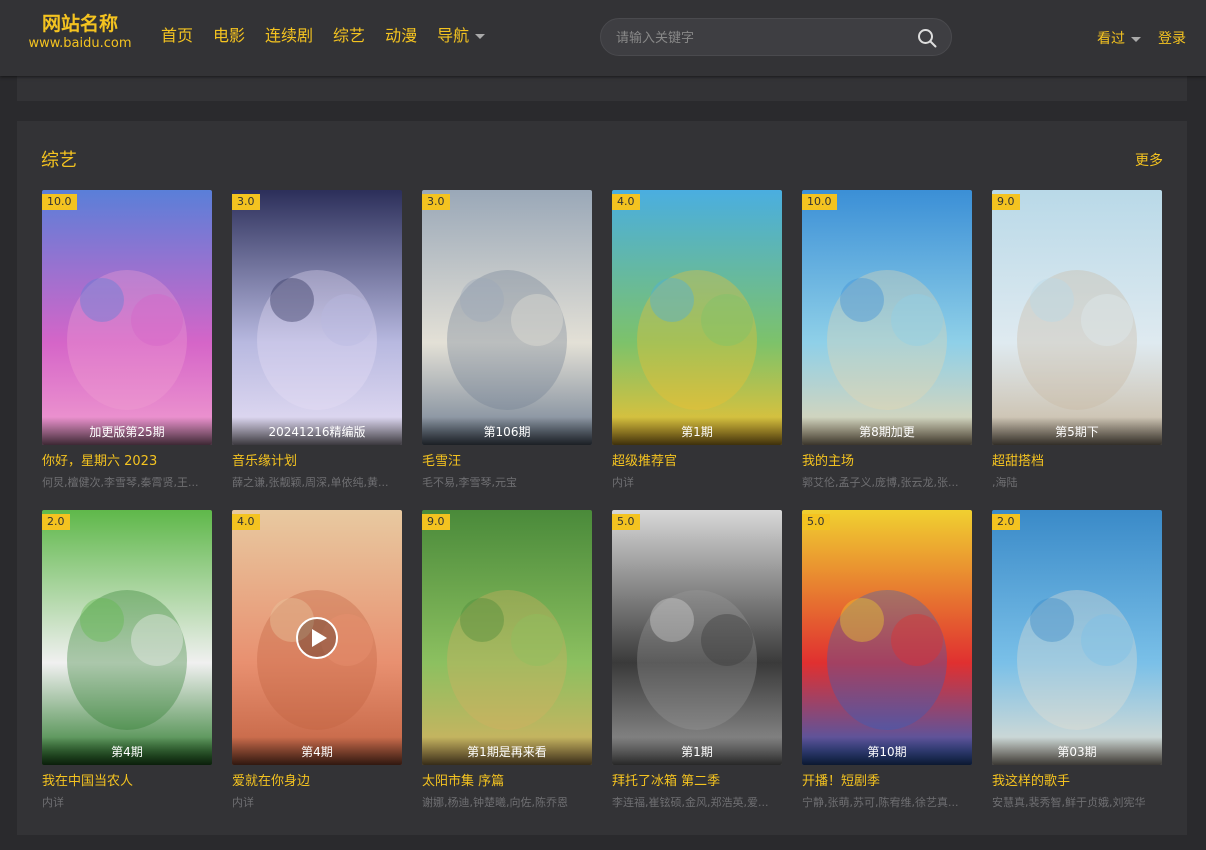 The image size is (1206, 850). I want to click on card-title: 我这样的歌手, so click(1077, 782).